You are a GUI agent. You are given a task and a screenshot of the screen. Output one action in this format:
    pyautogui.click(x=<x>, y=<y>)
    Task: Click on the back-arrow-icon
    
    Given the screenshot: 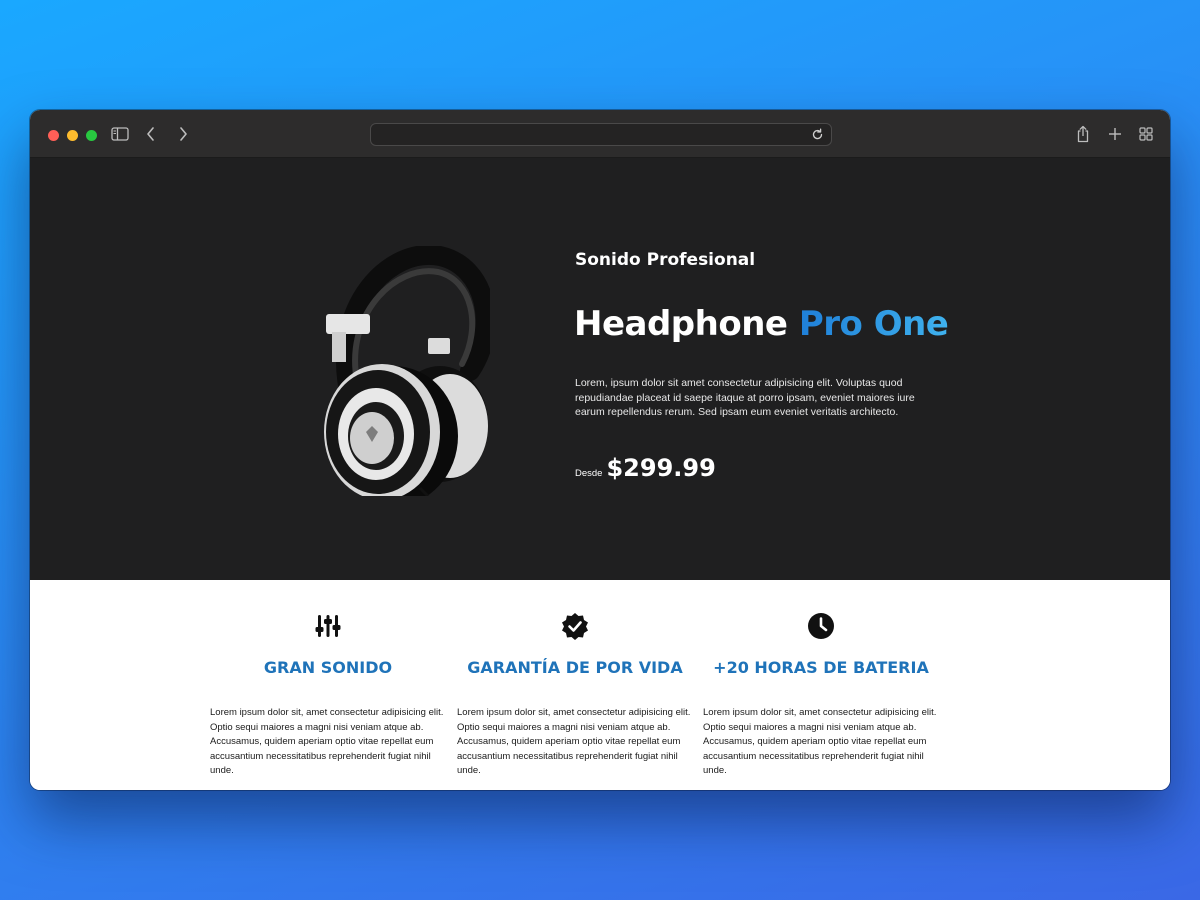 What is the action you would take?
    pyautogui.click(x=151, y=134)
    